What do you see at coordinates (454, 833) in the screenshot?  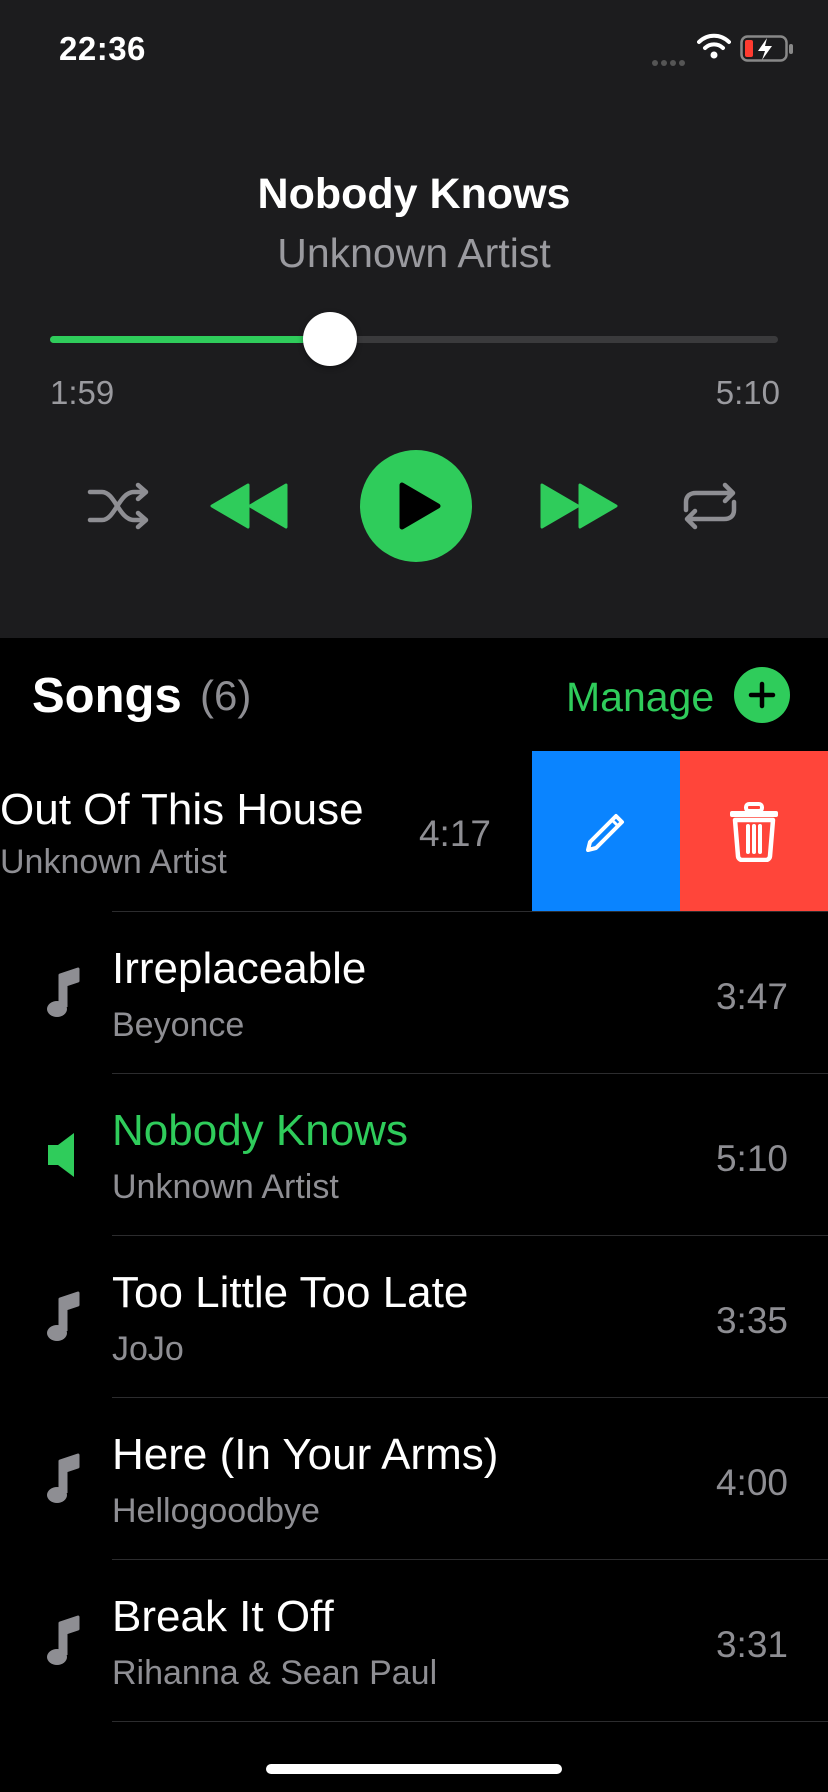 I see `song-duration: 4:17` at bounding box center [454, 833].